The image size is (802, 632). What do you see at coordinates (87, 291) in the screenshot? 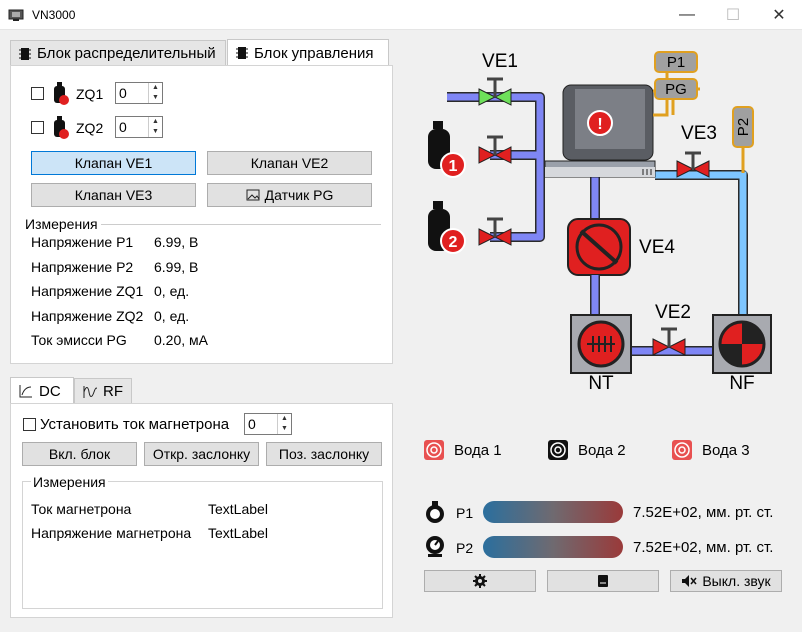
I see `measurement-name: Напряжение ZQ1` at bounding box center [87, 291].